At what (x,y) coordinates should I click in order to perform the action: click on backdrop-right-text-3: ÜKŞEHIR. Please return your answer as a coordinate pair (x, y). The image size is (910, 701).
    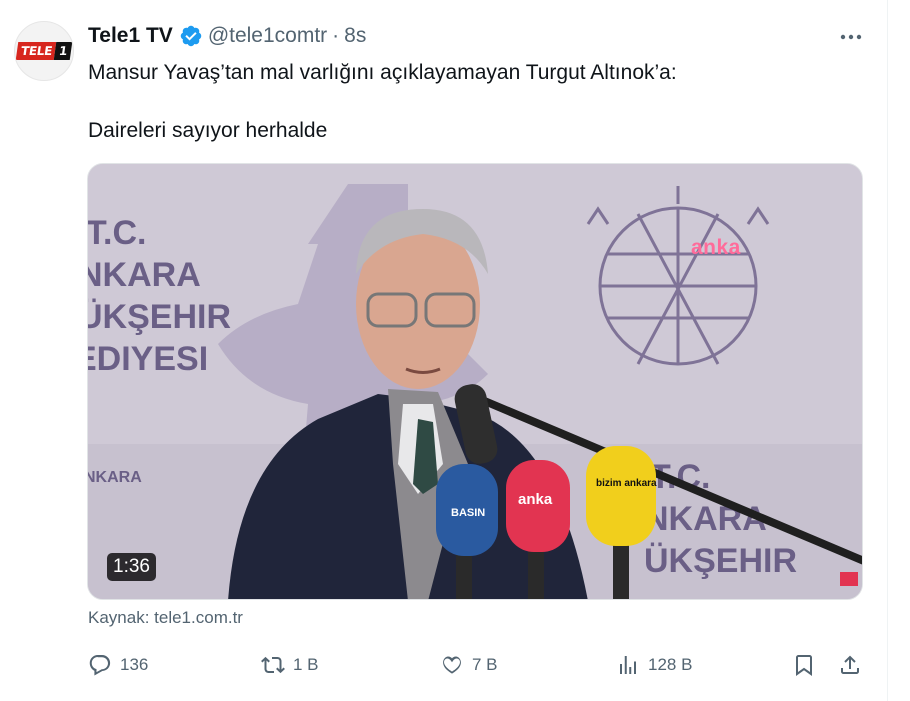
    Looking at the image, I should click on (720, 561).